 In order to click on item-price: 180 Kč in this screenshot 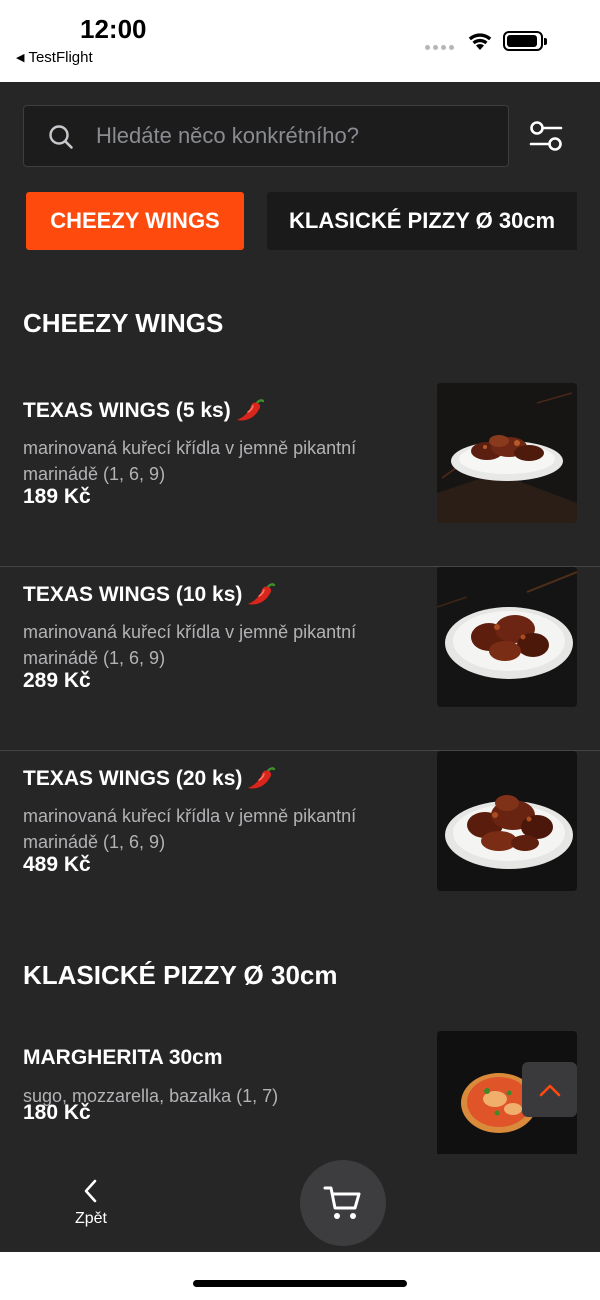, I will do `click(57, 1112)`.